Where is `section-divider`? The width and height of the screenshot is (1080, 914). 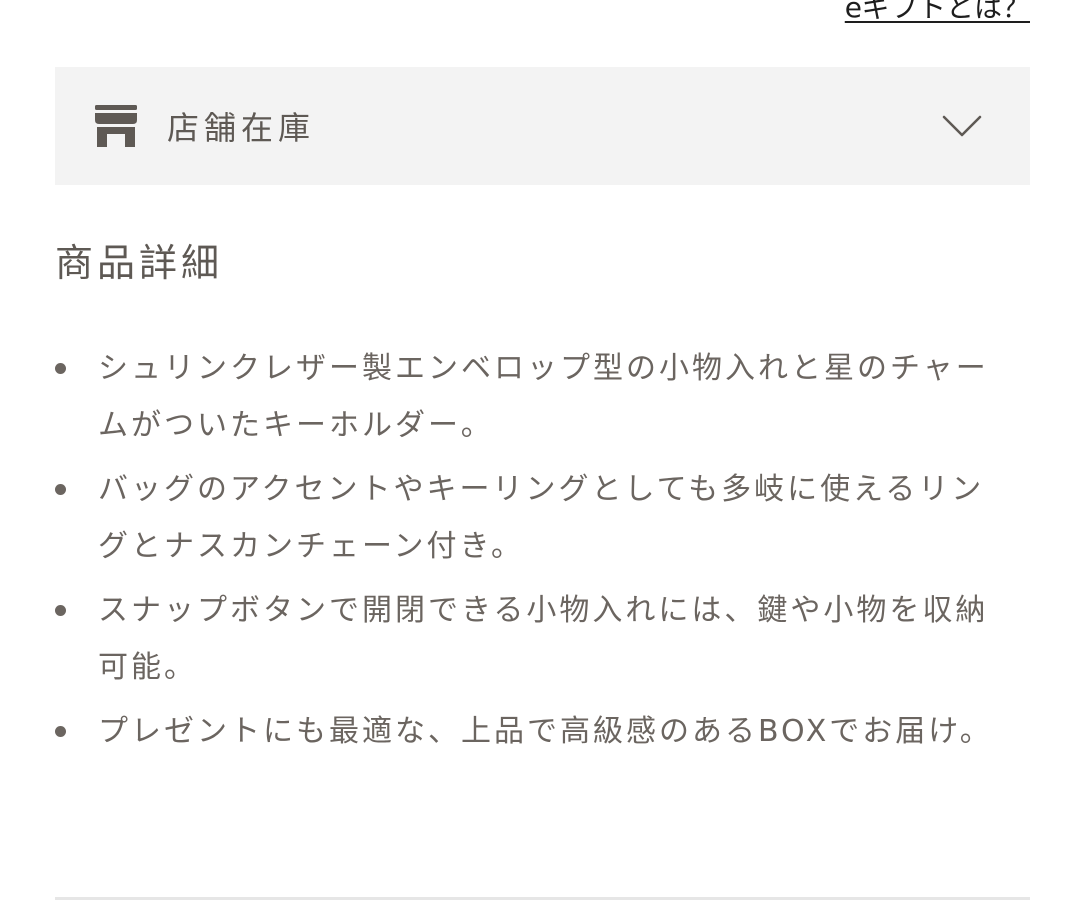
section-divider is located at coordinates (542, 898).